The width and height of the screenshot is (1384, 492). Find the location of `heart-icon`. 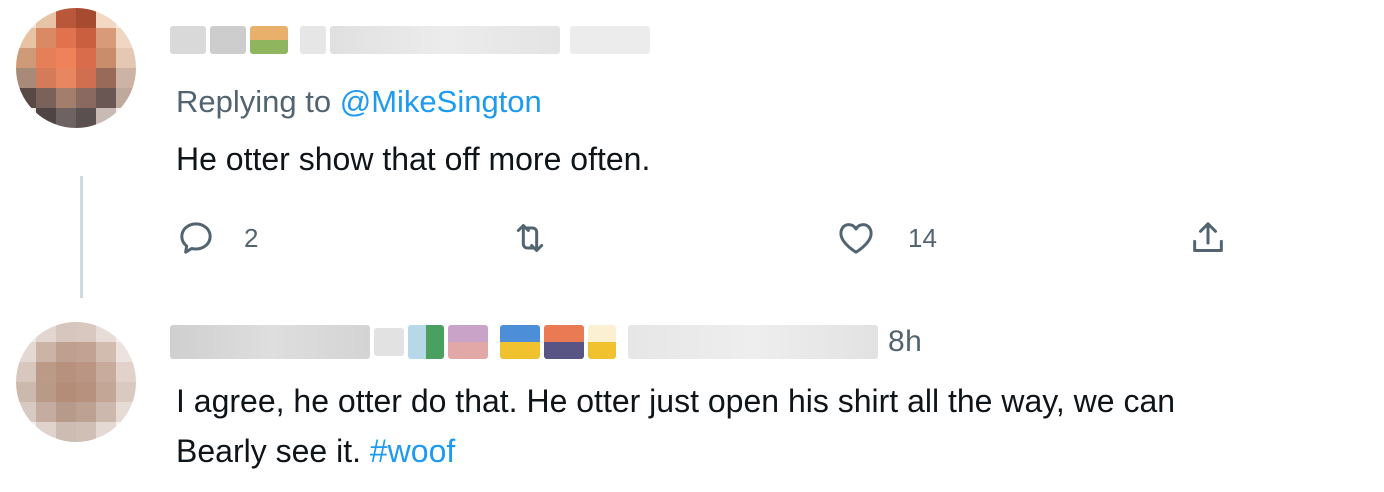

heart-icon is located at coordinates (856, 238).